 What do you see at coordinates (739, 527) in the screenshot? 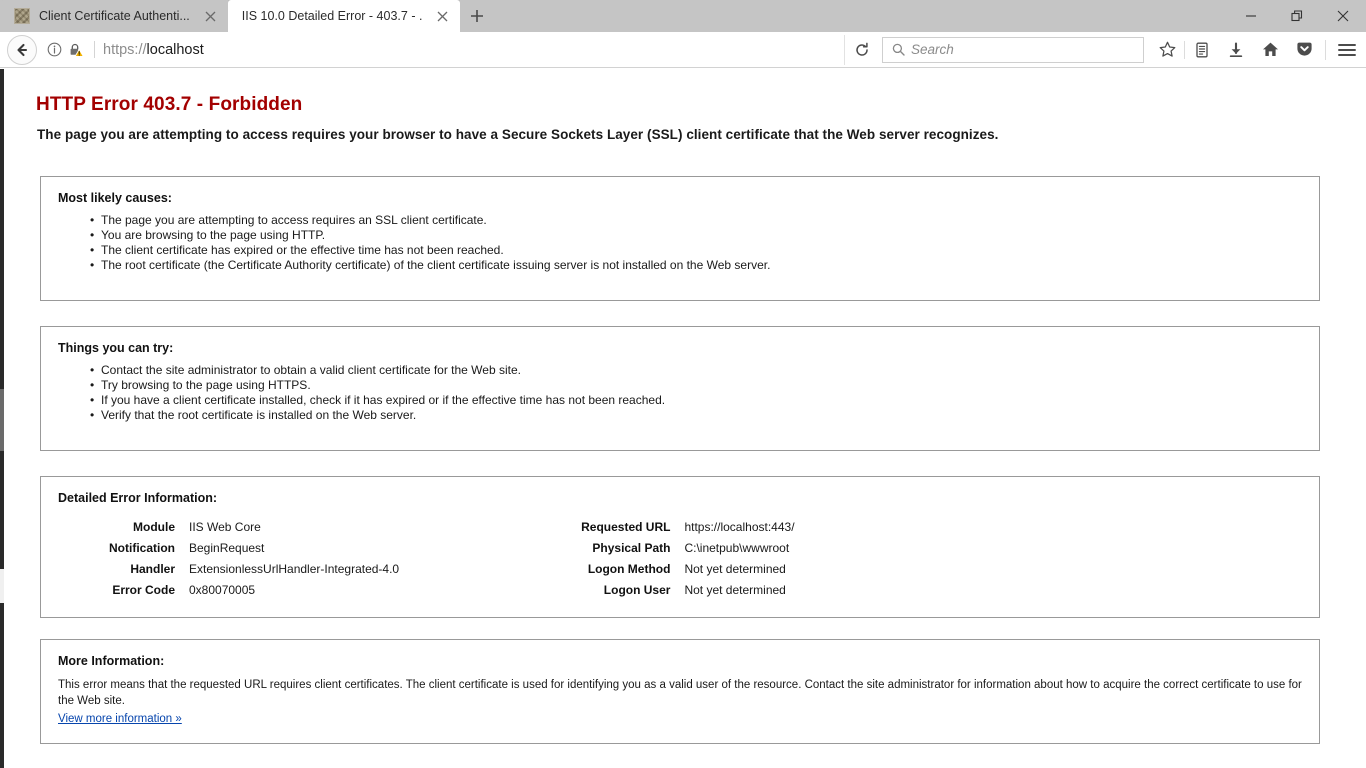
I see `detail-value: https://localhost:443/` at bounding box center [739, 527].